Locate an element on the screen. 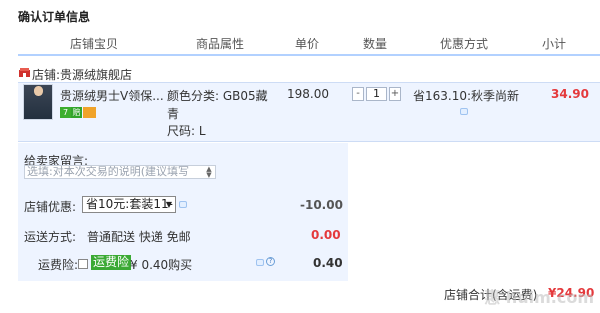 The height and width of the screenshot is (313, 600). col-subtotal: 小计 is located at coordinates (554, 44).